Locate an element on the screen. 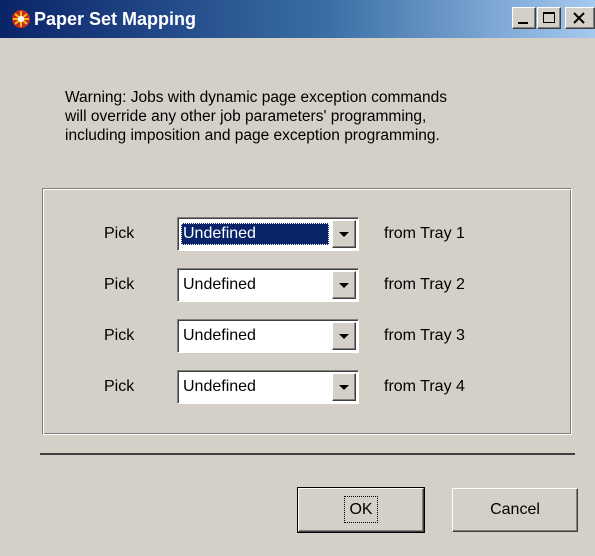 Image resolution: width=595 pixels, height=556 pixels. maximize-button is located at coordinates (549, 18).